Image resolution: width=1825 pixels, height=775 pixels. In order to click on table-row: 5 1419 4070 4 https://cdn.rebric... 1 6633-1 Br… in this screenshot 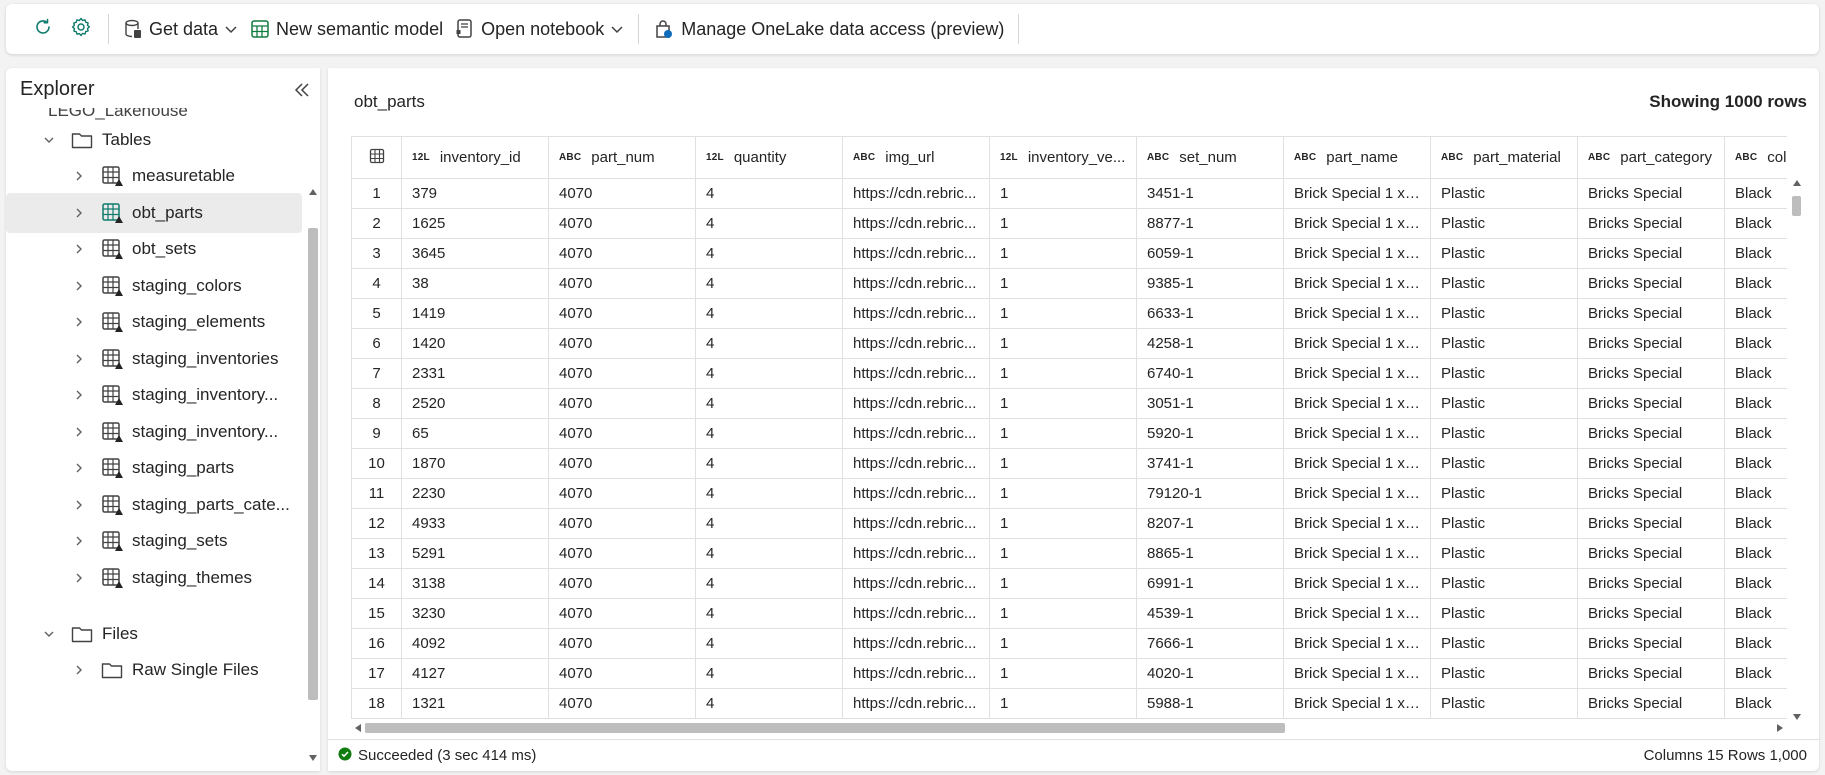, I will do `click(1069, 313)`.